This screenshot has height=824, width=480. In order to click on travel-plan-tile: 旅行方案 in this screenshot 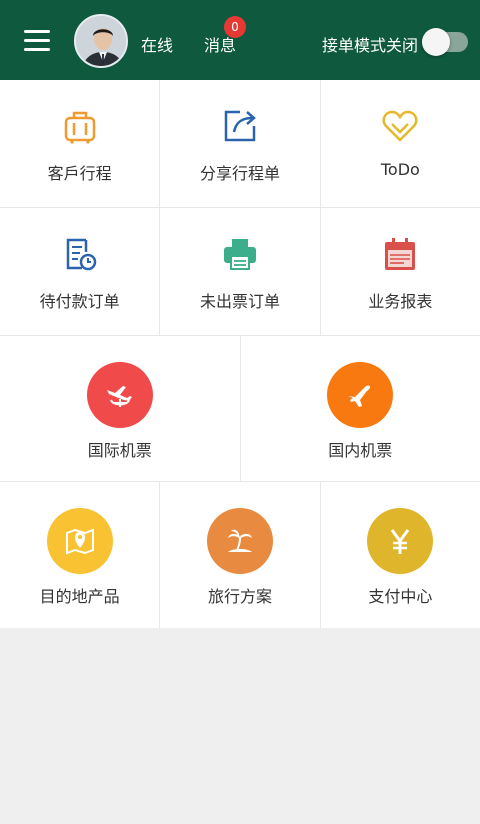, I will do `click(240, 555)`.